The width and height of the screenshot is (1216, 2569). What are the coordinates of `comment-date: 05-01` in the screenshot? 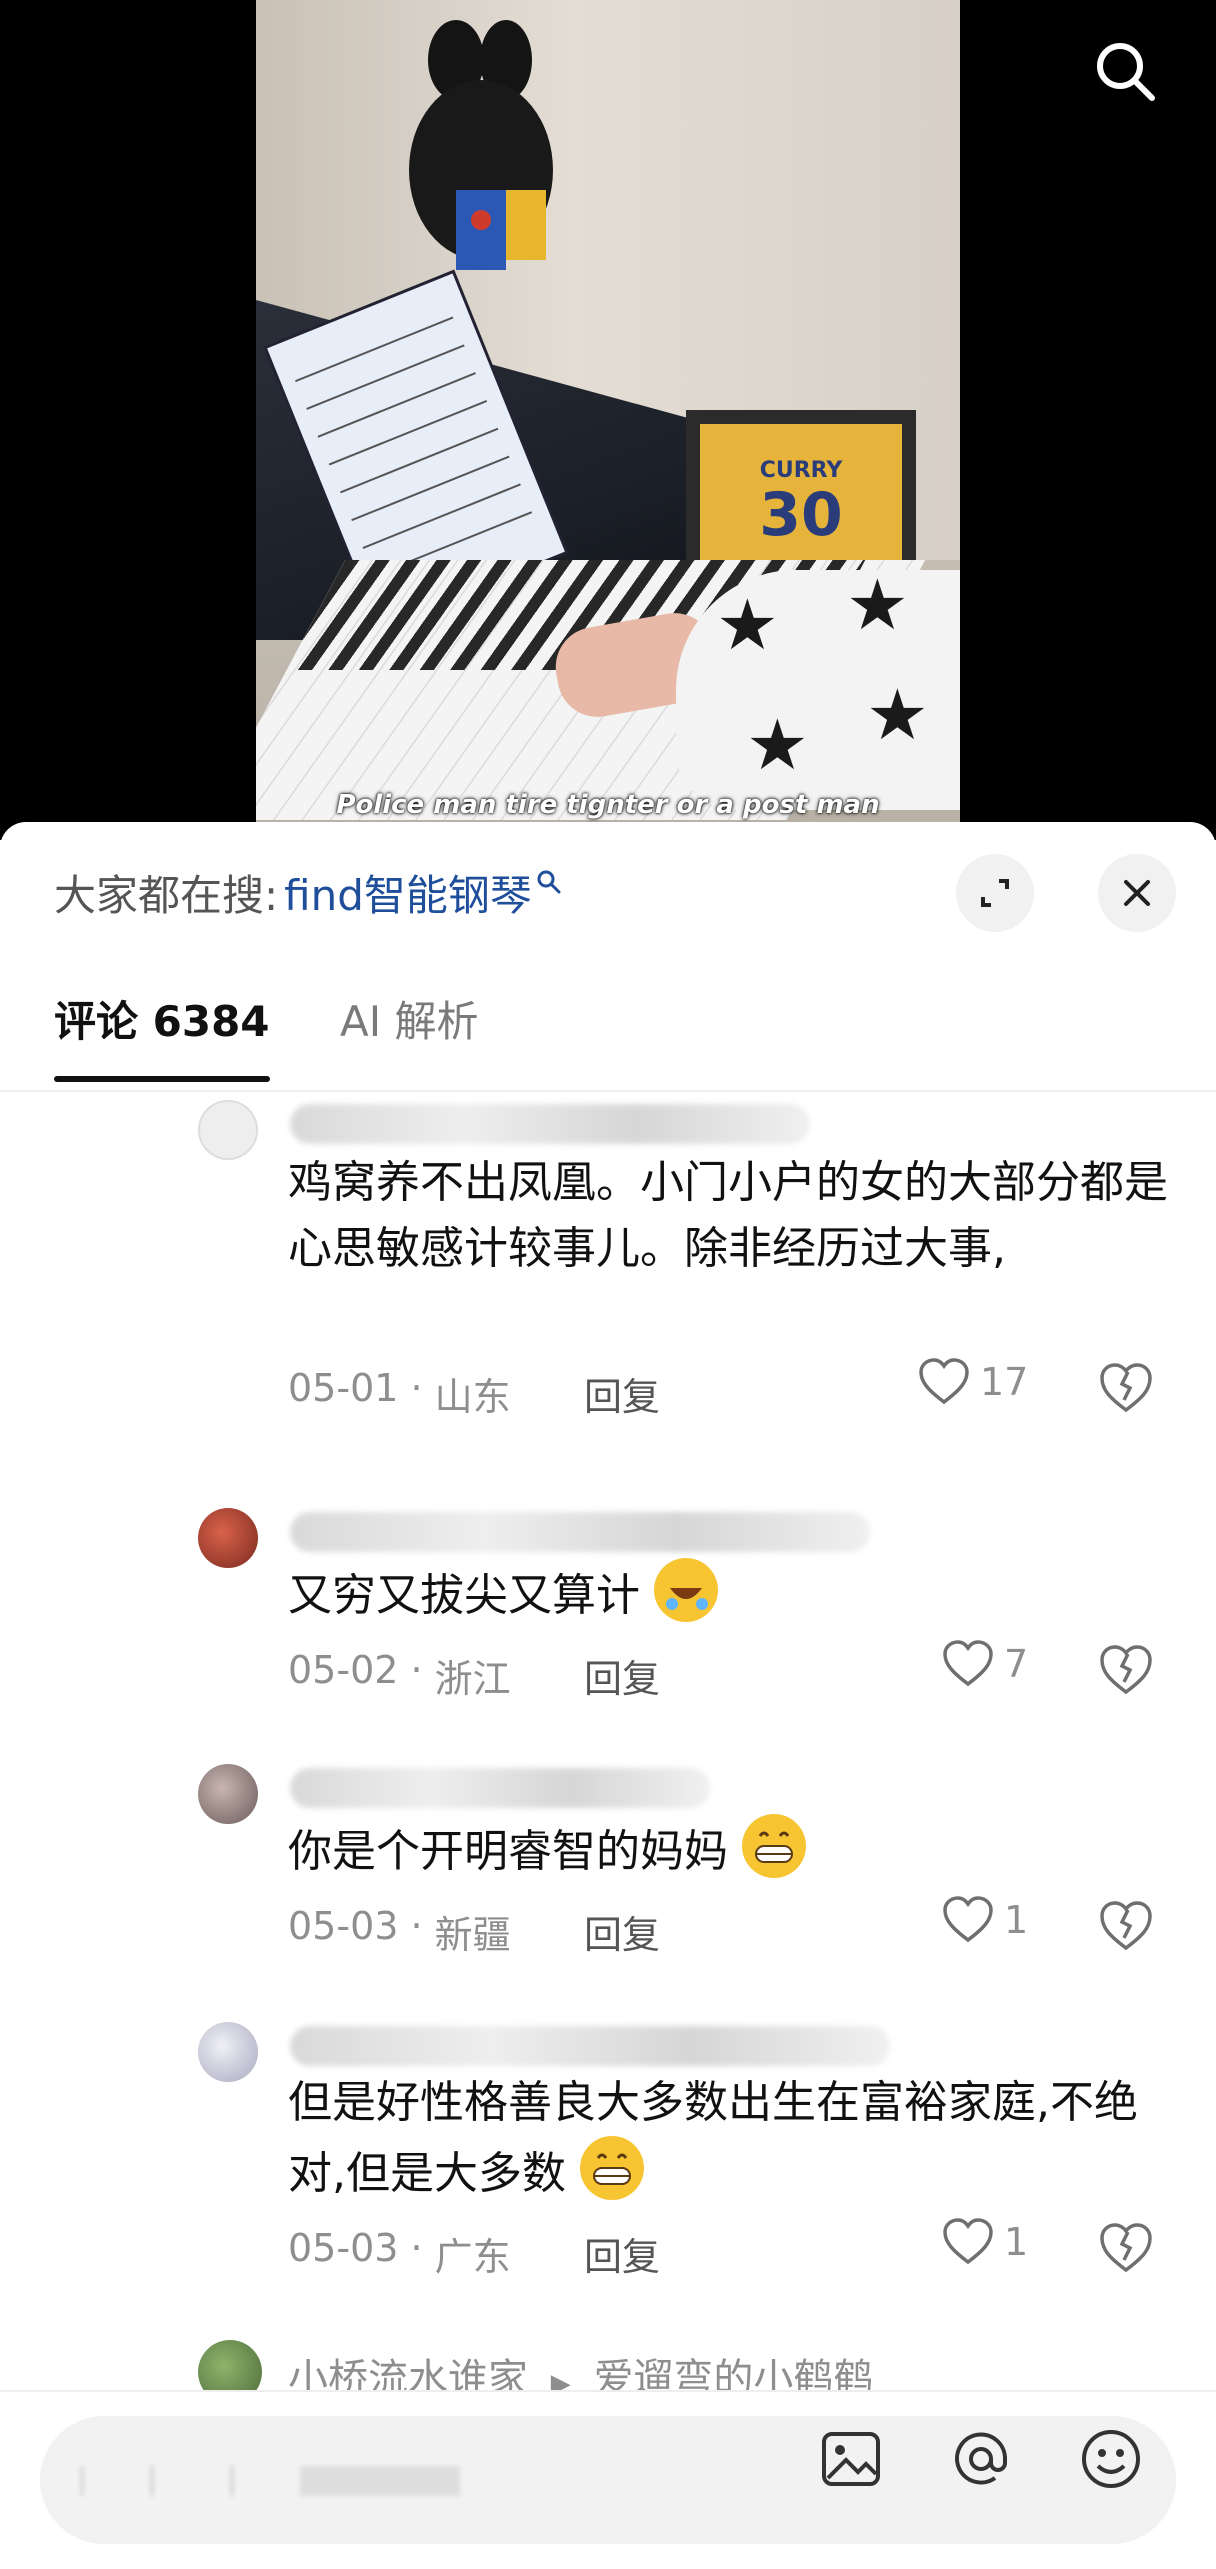 It's located at (343, 1388).